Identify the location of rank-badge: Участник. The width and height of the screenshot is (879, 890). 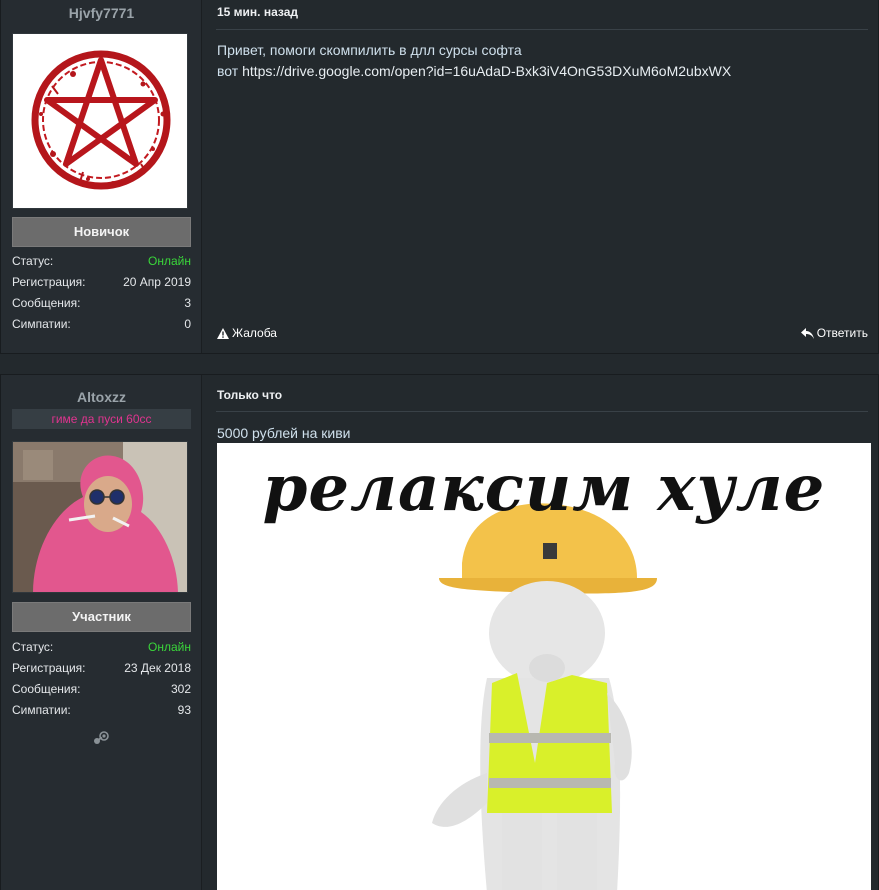
(101, 617).